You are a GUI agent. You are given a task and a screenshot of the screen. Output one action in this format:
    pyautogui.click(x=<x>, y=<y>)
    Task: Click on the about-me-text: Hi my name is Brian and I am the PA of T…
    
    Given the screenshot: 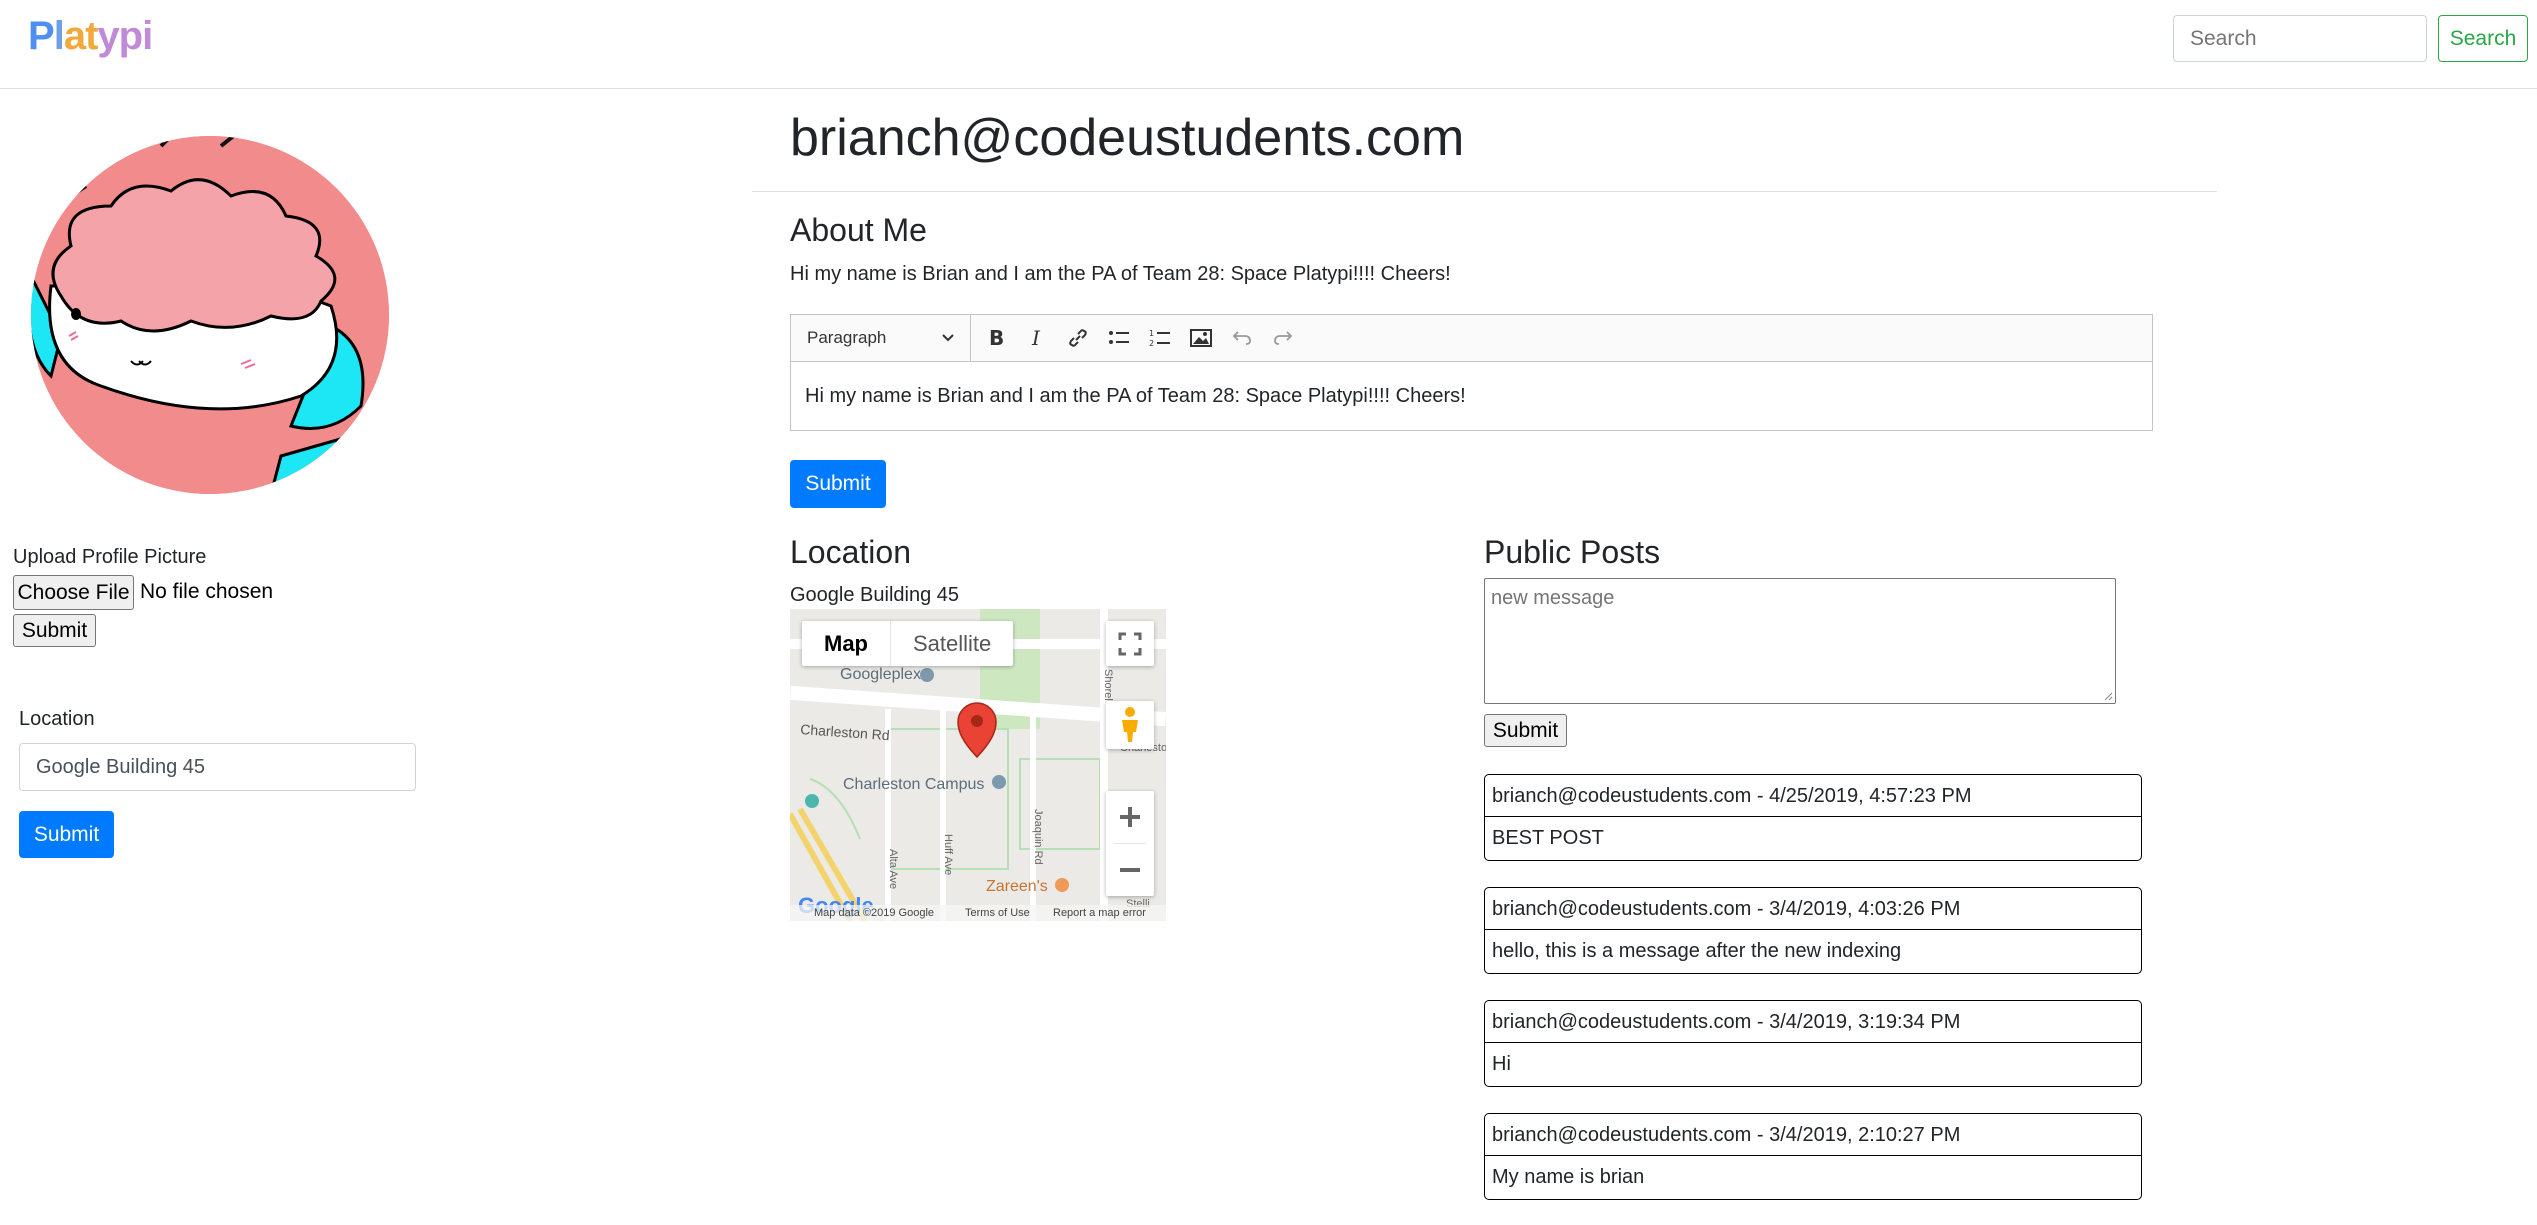 What is the action you would take?
    pyautogui.click(x=1120, y=274)
    